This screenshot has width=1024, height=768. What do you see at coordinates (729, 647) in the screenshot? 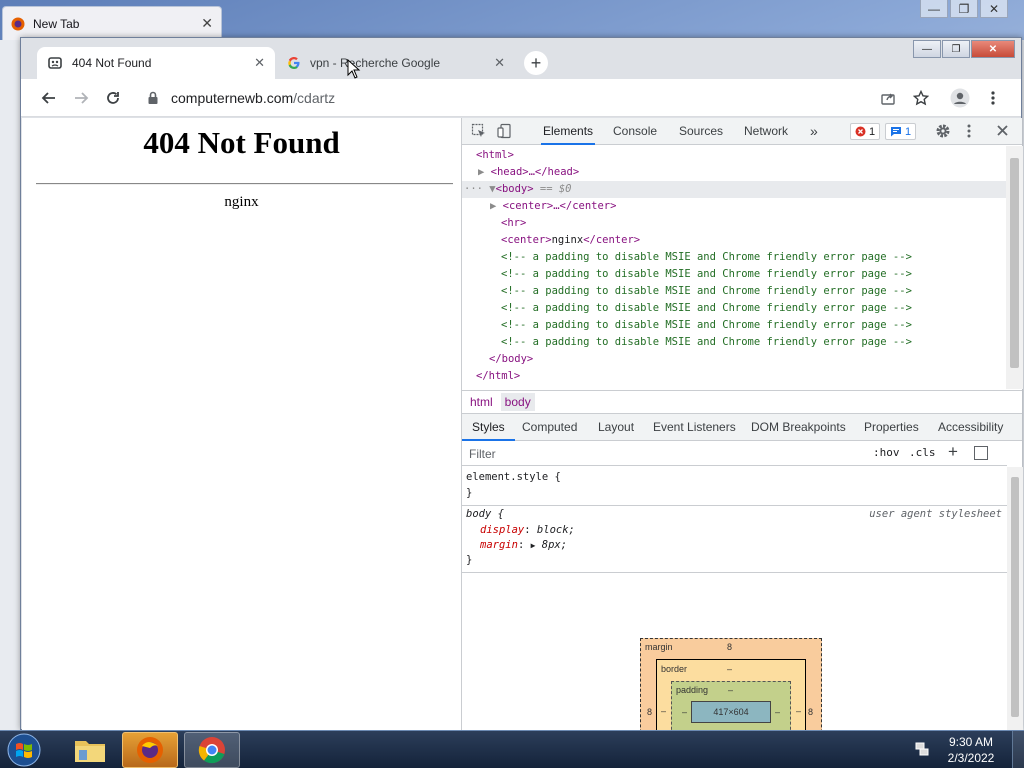
I see `box-model-margin-top: 8` at bounding box center [729, 647].